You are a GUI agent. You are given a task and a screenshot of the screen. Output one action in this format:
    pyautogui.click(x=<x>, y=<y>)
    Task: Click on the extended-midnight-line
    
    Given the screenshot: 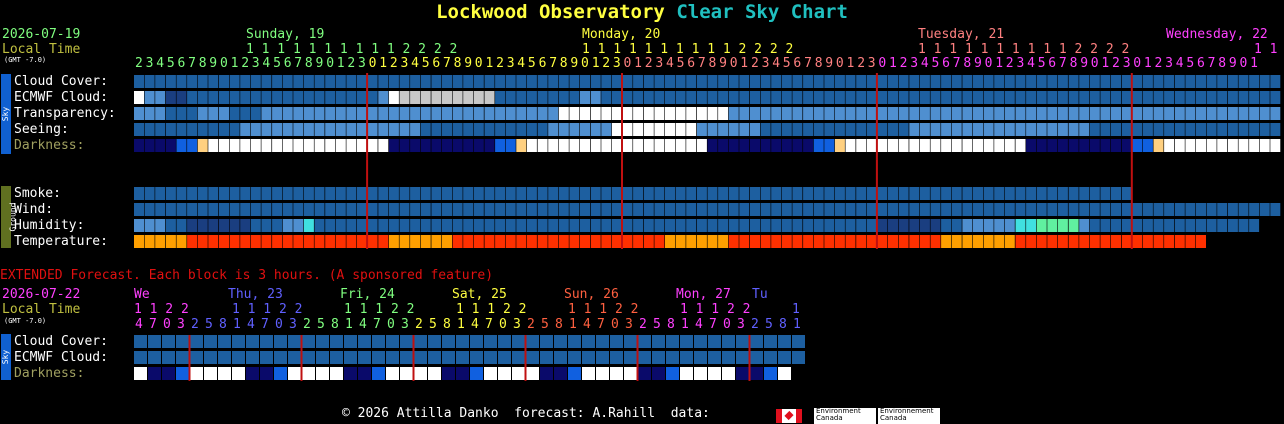 What is the action you would take?
    pyautogui.click(x=525, y=358)
    